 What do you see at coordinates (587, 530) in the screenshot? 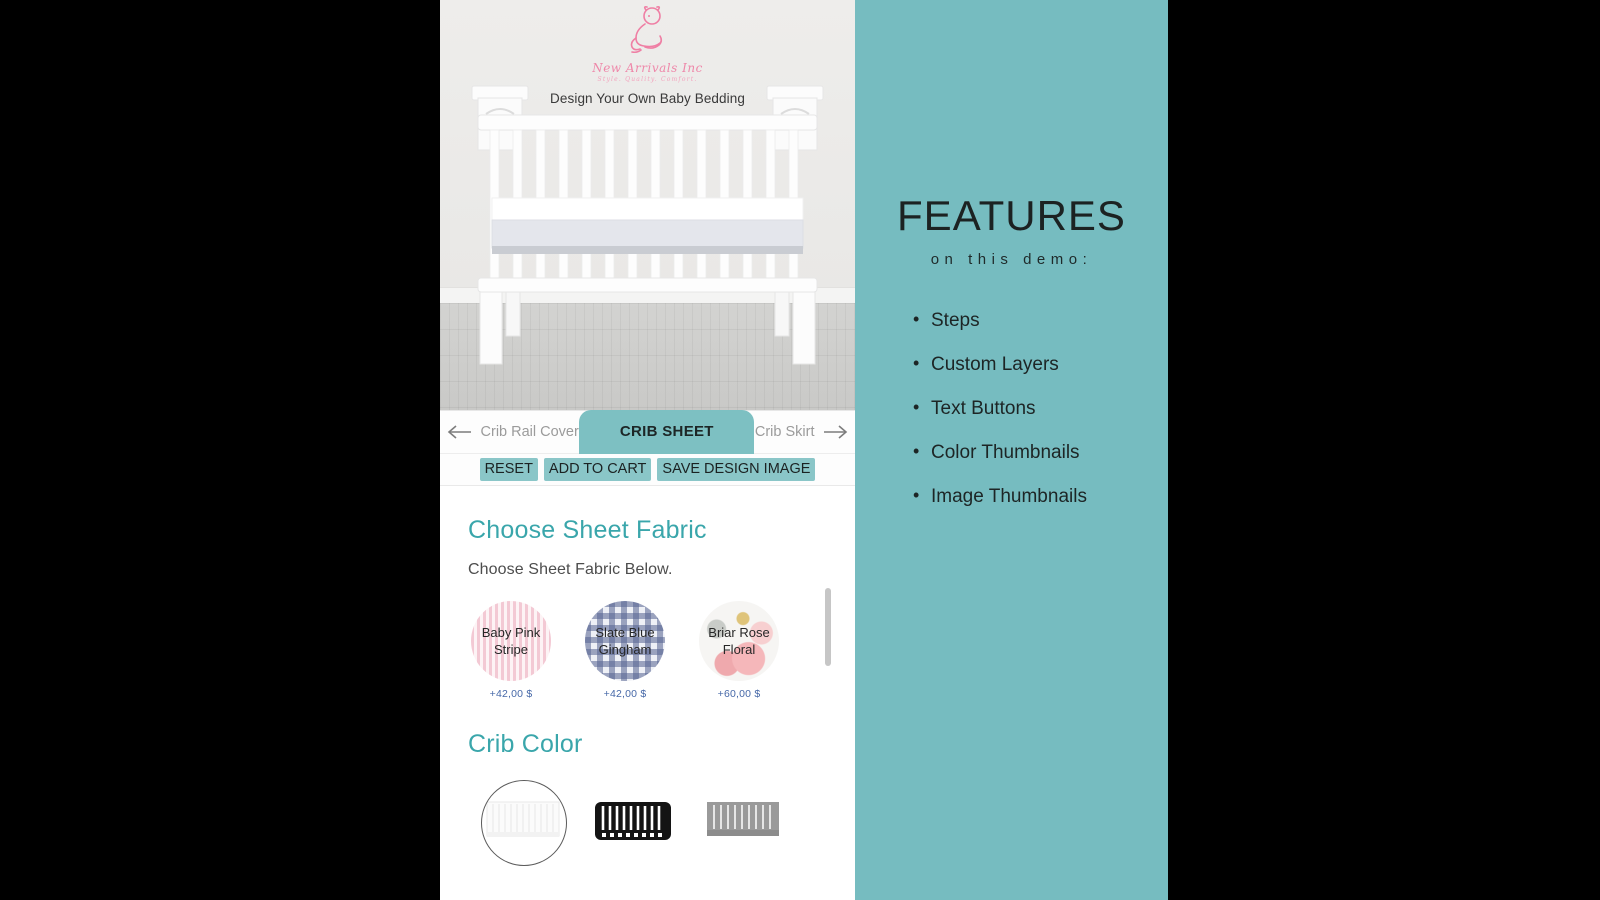
I see `fabric-section-title: Choose Sheet Fabric` at bounding box center [587, 530].